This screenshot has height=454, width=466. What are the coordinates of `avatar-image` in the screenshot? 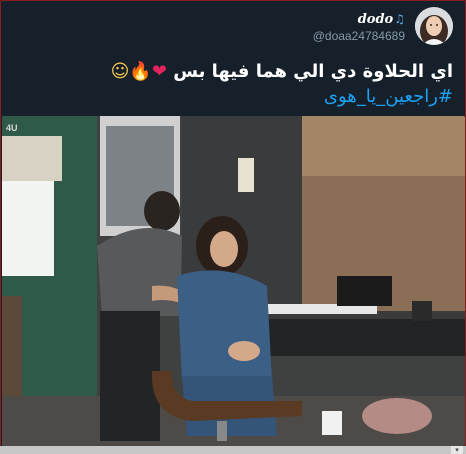 It's located at (434, 26).